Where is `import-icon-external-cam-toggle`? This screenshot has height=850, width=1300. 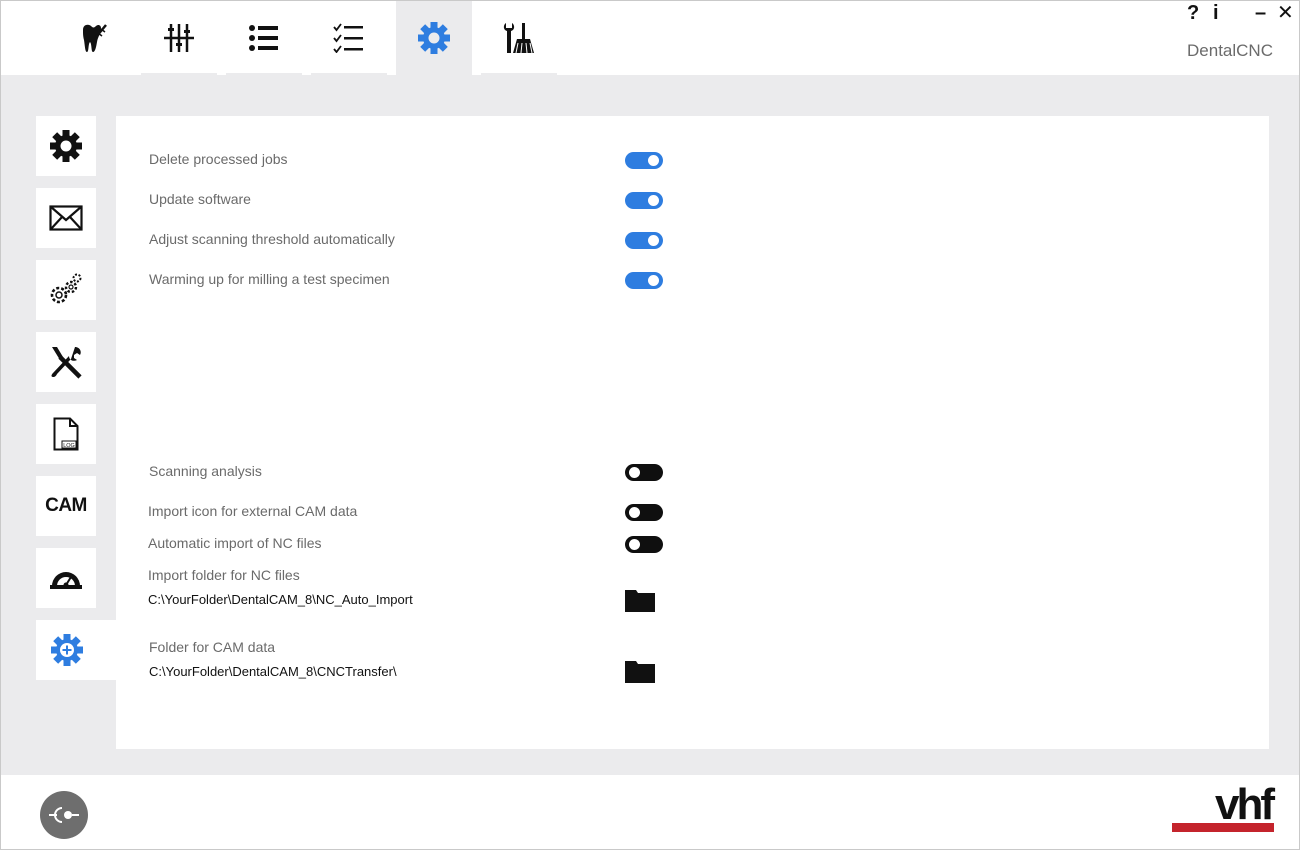
import-icon-external-cam-toggle is located at coordinates (644, 512).